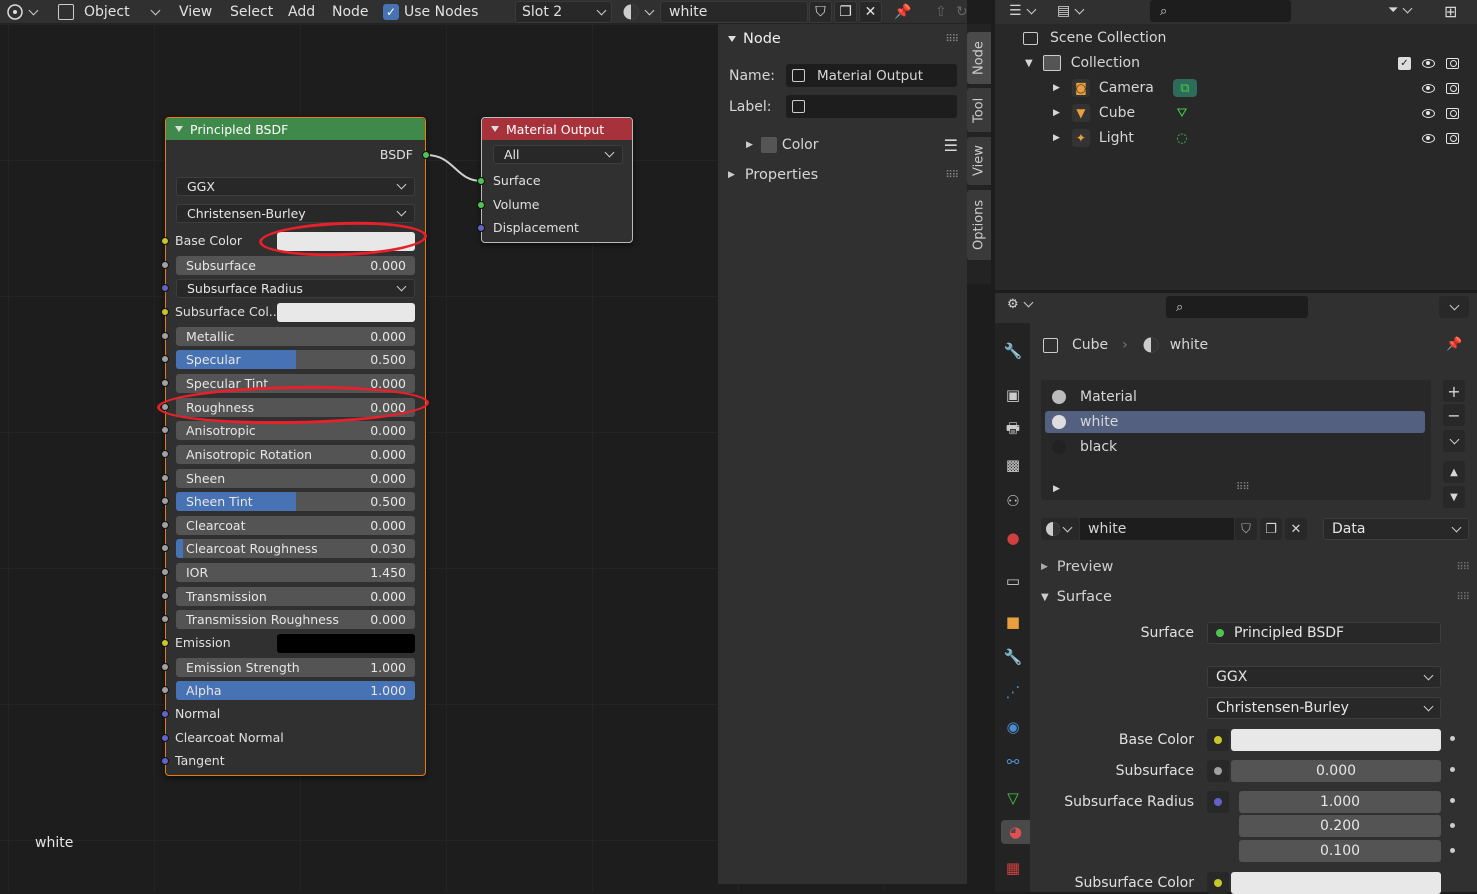 The width and height of the screenshot is (1477, 894). I want to click on filter-button: ⏷, so click(1400, 10).